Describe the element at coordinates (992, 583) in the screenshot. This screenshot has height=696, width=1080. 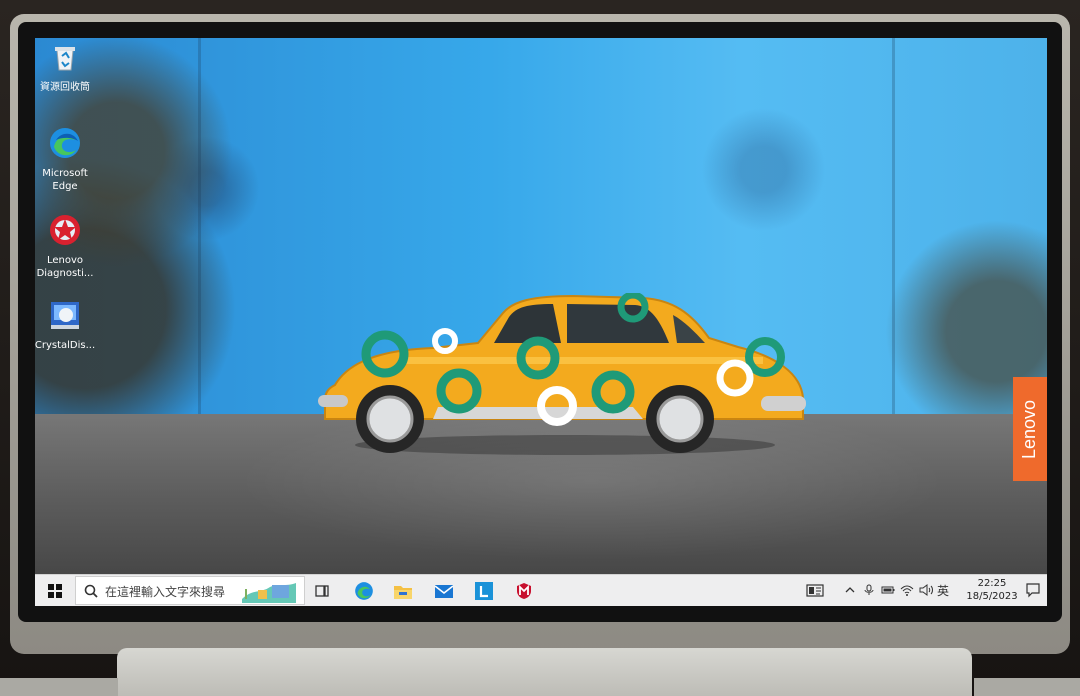
I see `clock-time: 22:25` at that location.